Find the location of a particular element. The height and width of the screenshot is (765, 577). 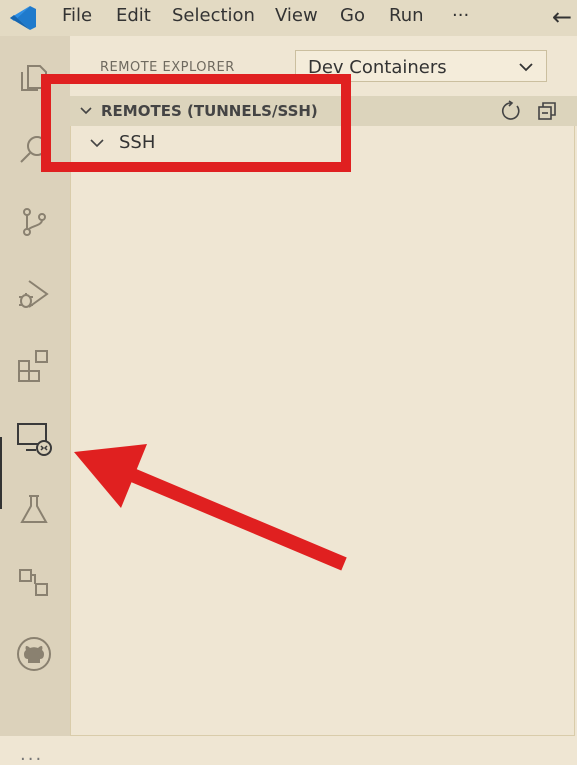

menu-more: ··· is located at coordinates (460, 16).